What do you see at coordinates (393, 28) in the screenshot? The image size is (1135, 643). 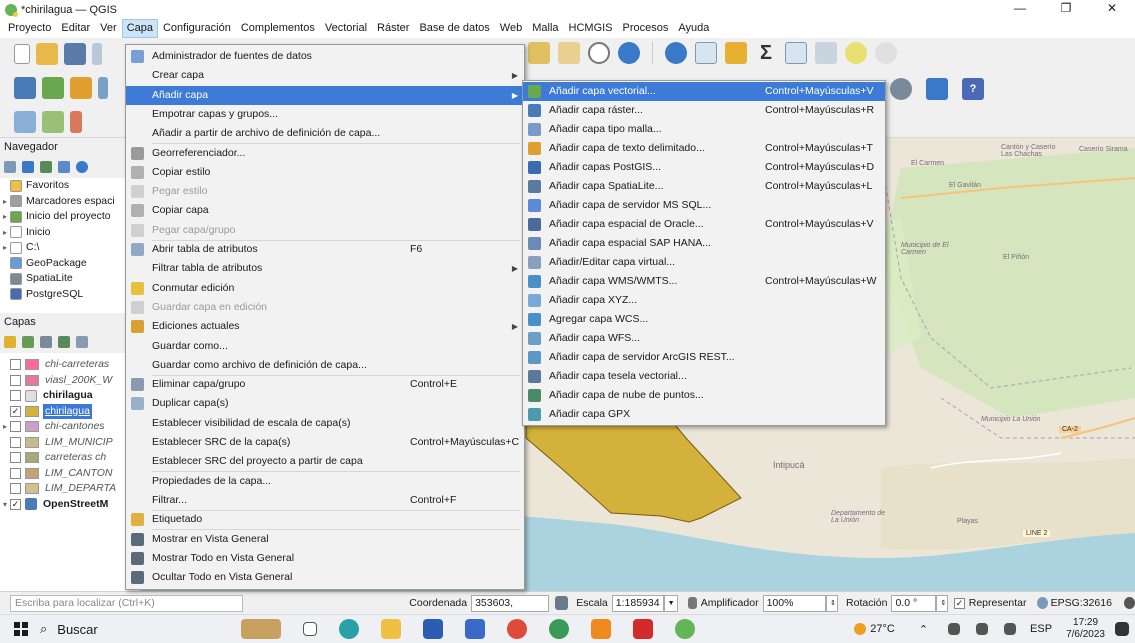 I see `menu-ráster: Ráster` at bounding box center [393, 28].